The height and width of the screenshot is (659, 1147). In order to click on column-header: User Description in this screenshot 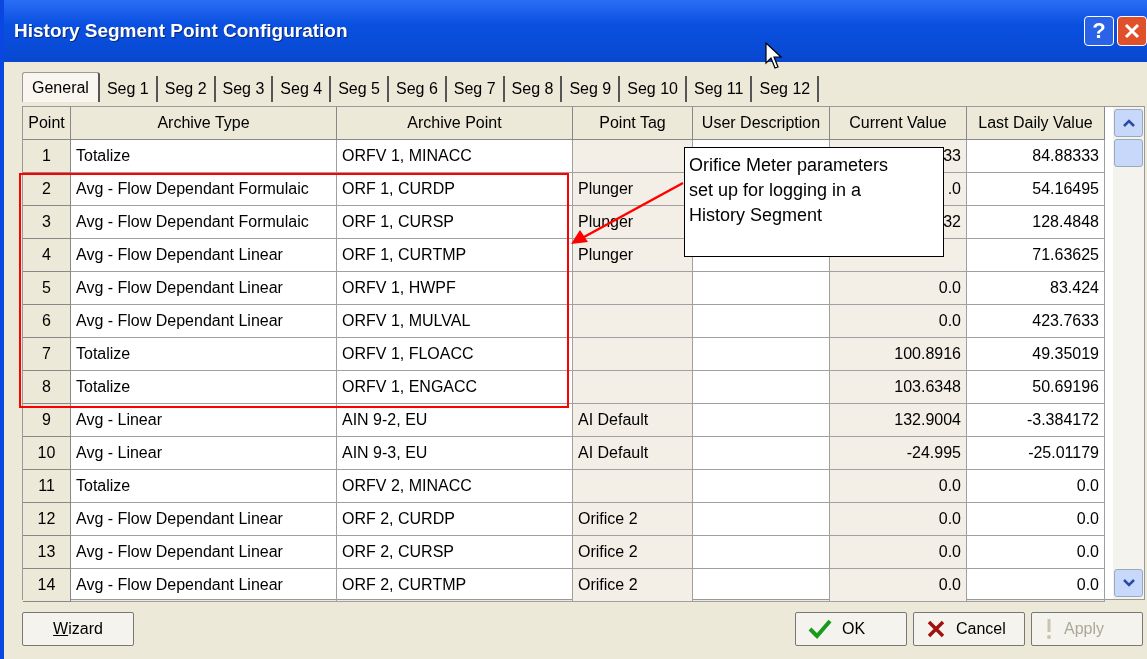, I will do `click(761, 123)`.